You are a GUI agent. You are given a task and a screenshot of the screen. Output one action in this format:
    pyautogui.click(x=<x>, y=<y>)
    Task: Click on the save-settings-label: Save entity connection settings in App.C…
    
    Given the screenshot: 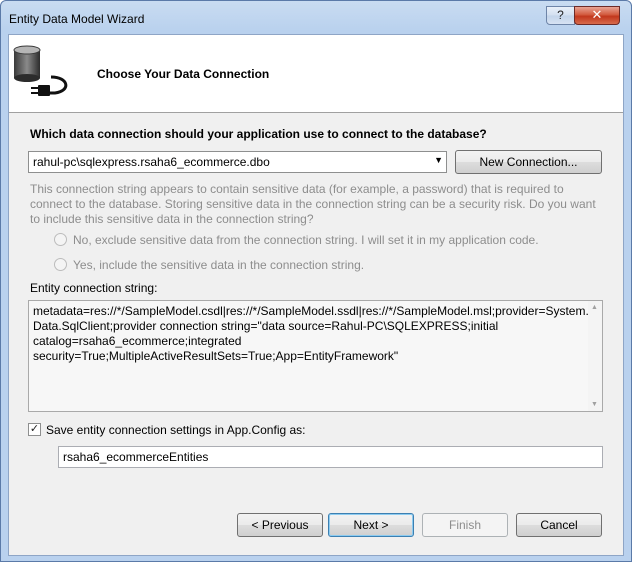 What is the action you would take?
    pyautogui.click(x=176, y=430)
    